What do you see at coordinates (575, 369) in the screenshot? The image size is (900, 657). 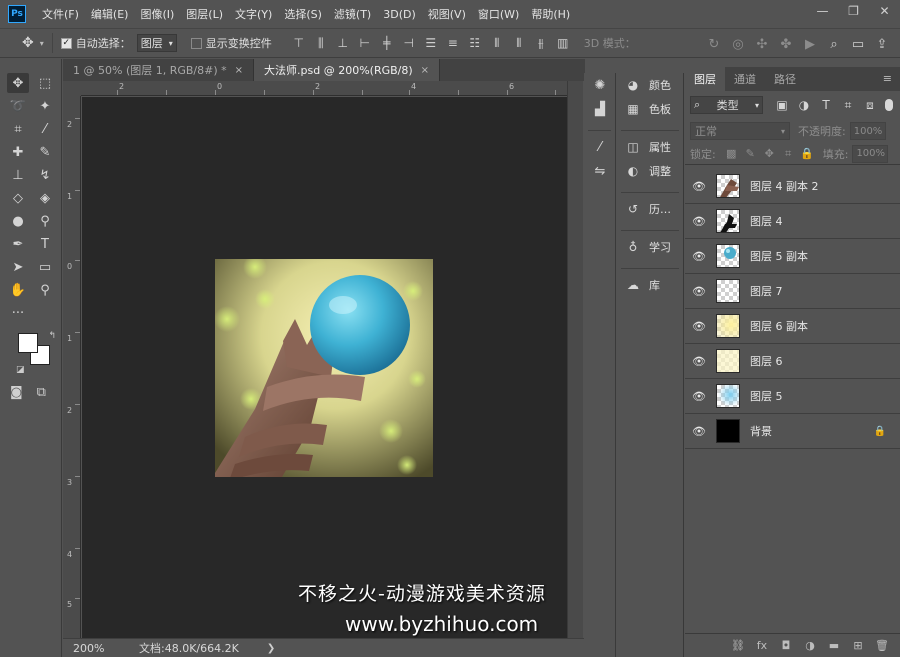 I see `canvas-scroll-strip` at bounding box center [575, 369].